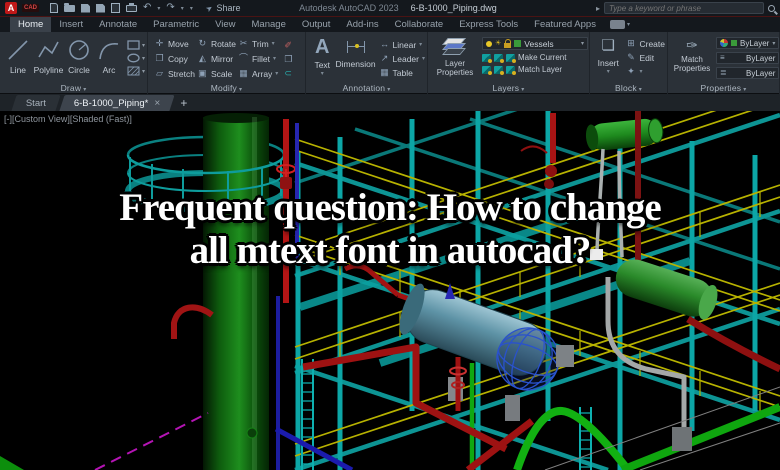 The width and height of the screenshot is (780, 470). I want to click on color-value: ByLayer, so click(755, 43).